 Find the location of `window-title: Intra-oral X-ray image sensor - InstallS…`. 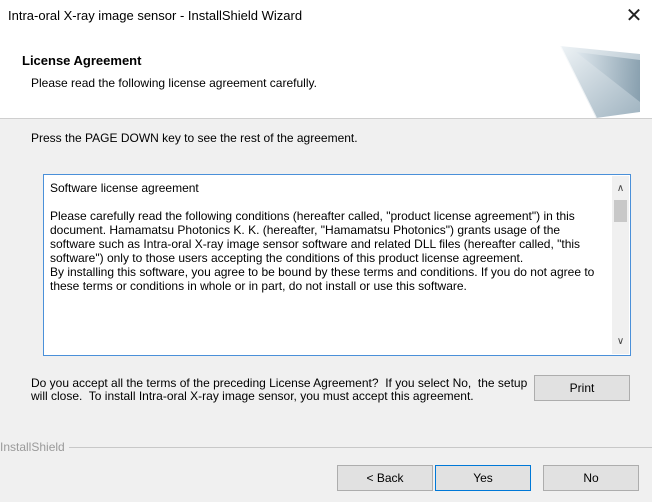

window-title: Intra-oral X-ray image sensor - InstallS… is located at coordinates (155, 15).